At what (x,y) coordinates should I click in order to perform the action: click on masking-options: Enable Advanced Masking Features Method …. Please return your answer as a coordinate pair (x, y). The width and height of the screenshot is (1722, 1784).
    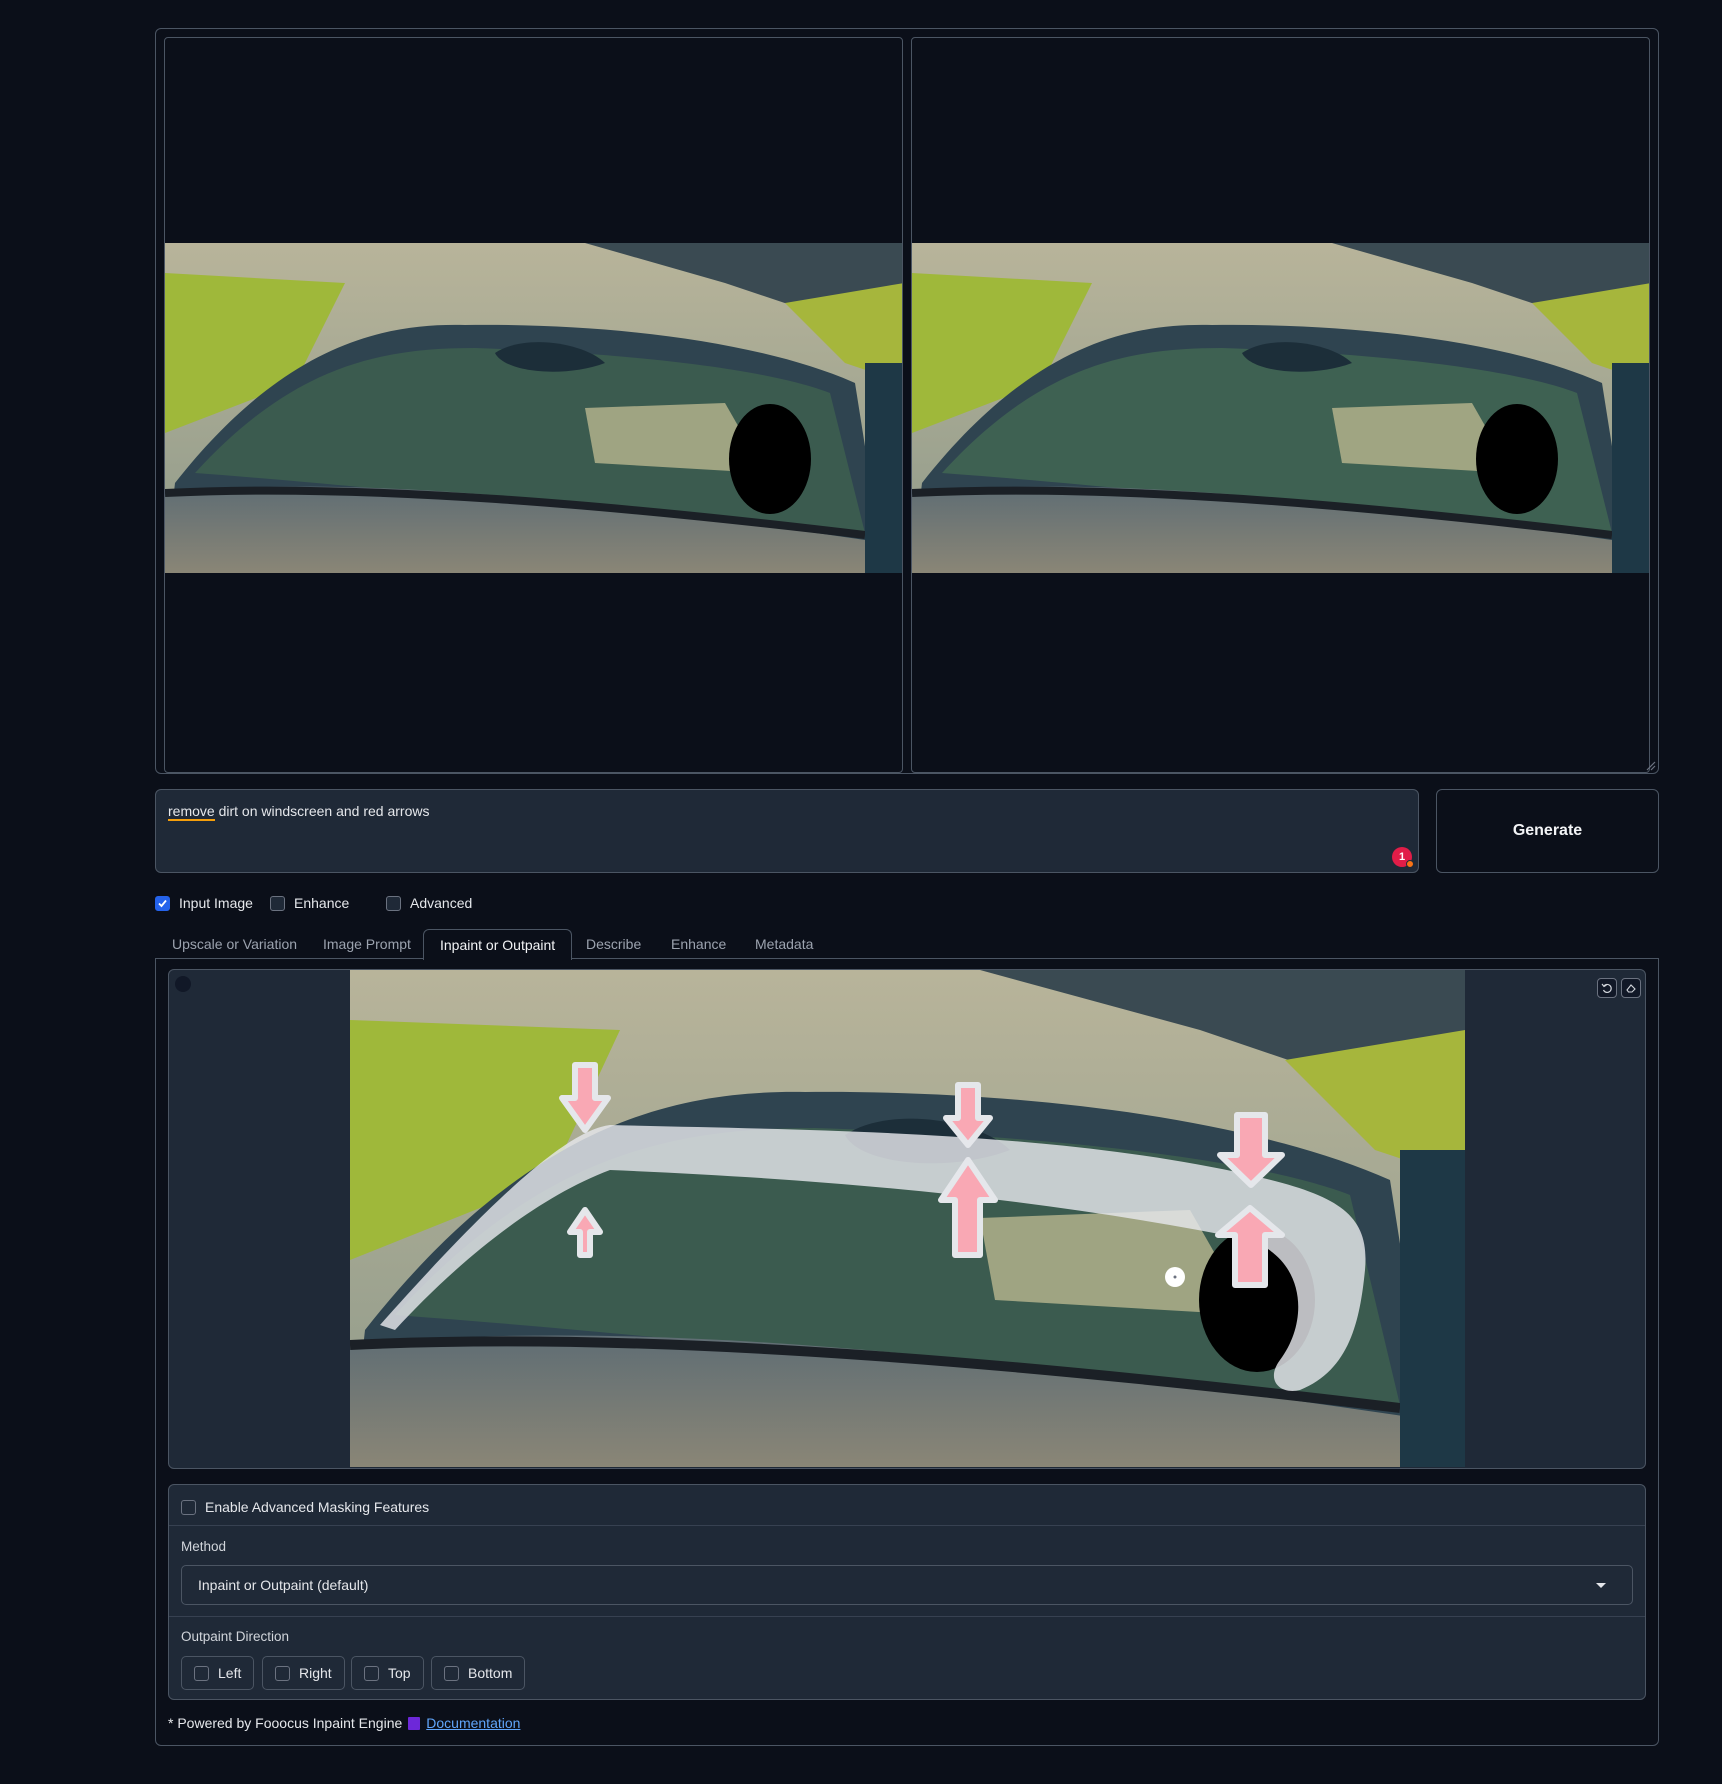
    Looking at the image, I should click on (907, 1592).